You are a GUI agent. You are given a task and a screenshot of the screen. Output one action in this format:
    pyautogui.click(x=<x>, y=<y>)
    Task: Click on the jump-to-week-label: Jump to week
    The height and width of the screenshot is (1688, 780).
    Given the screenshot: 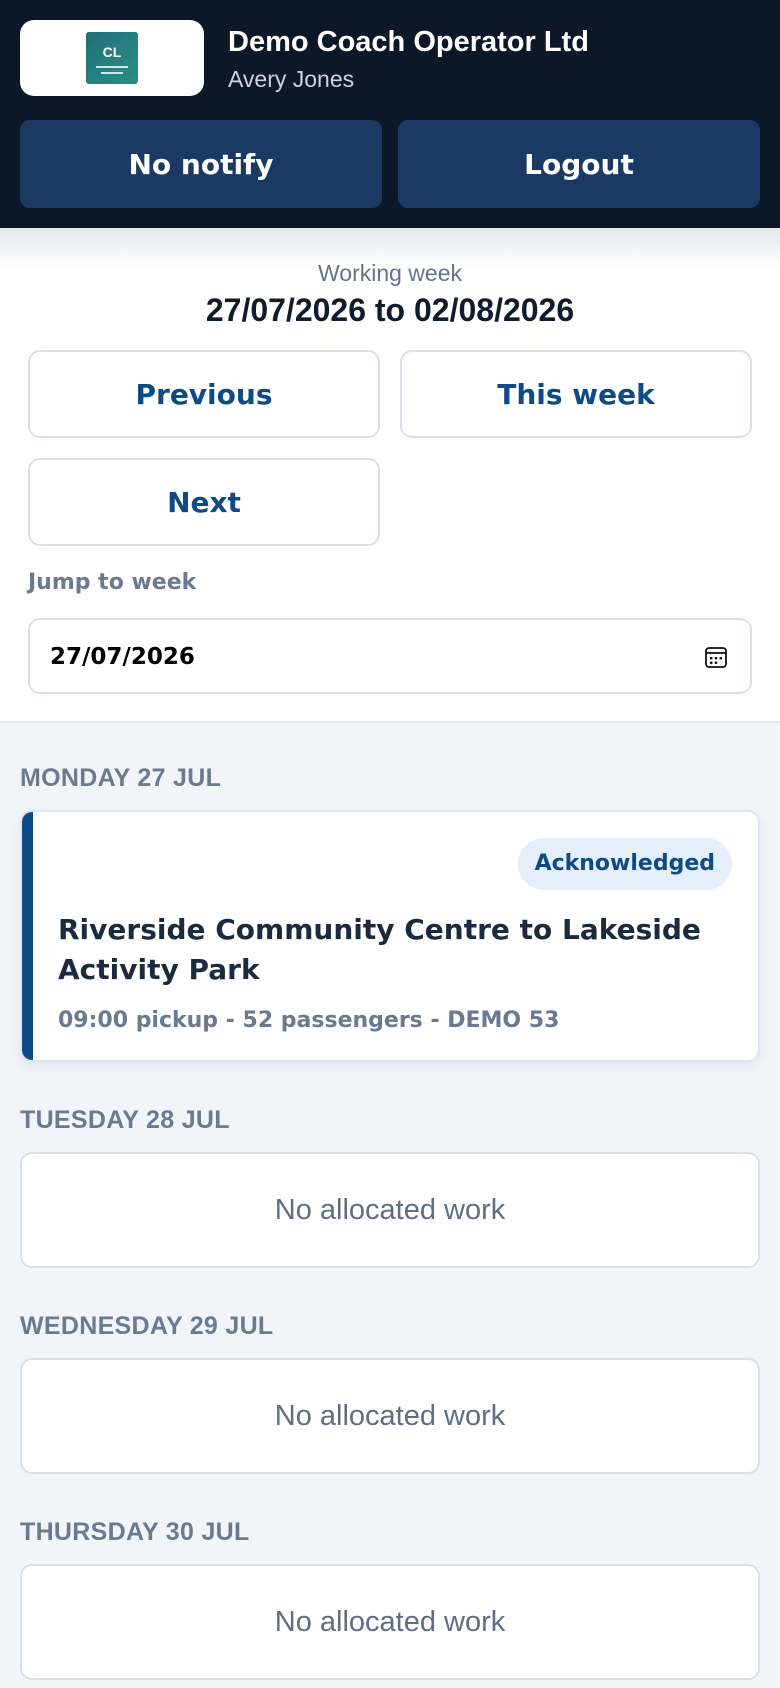 What is the action you would take?
    pyautogui.click(x=112, y=582)
    